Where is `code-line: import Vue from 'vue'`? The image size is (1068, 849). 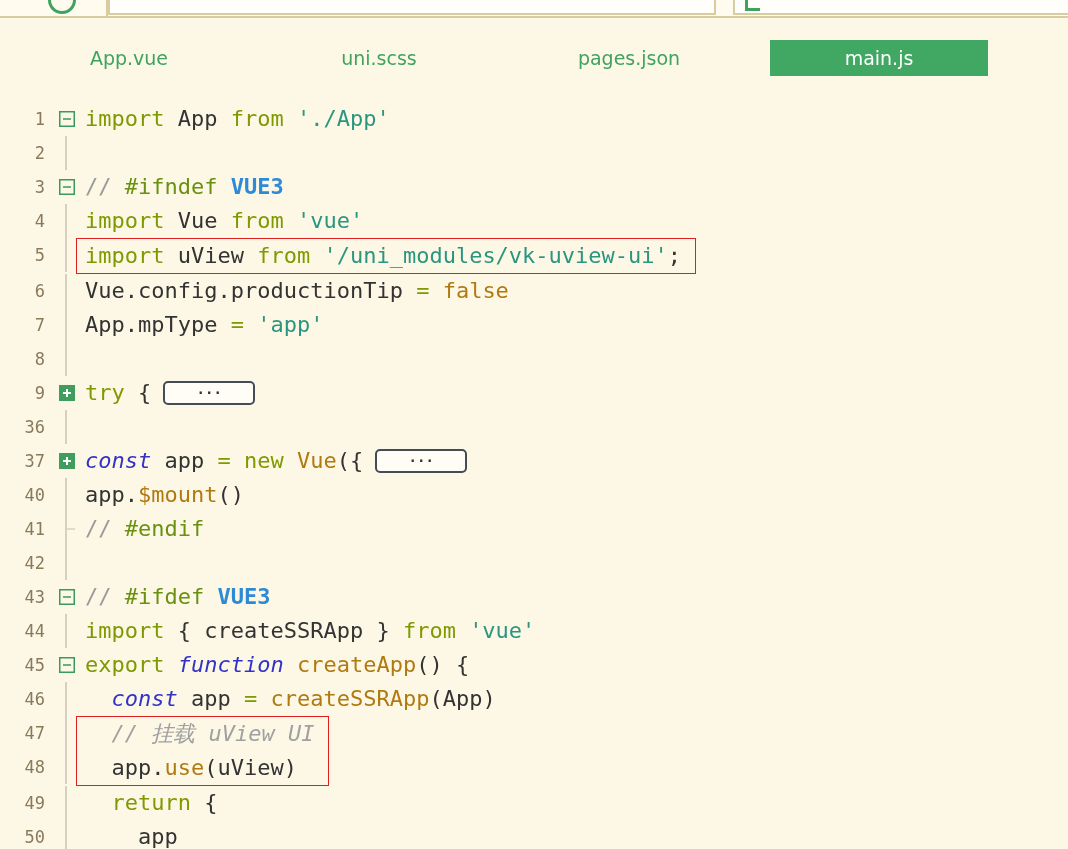 code-line: import Vue from 'vue' is located at coordinates (224, 221).